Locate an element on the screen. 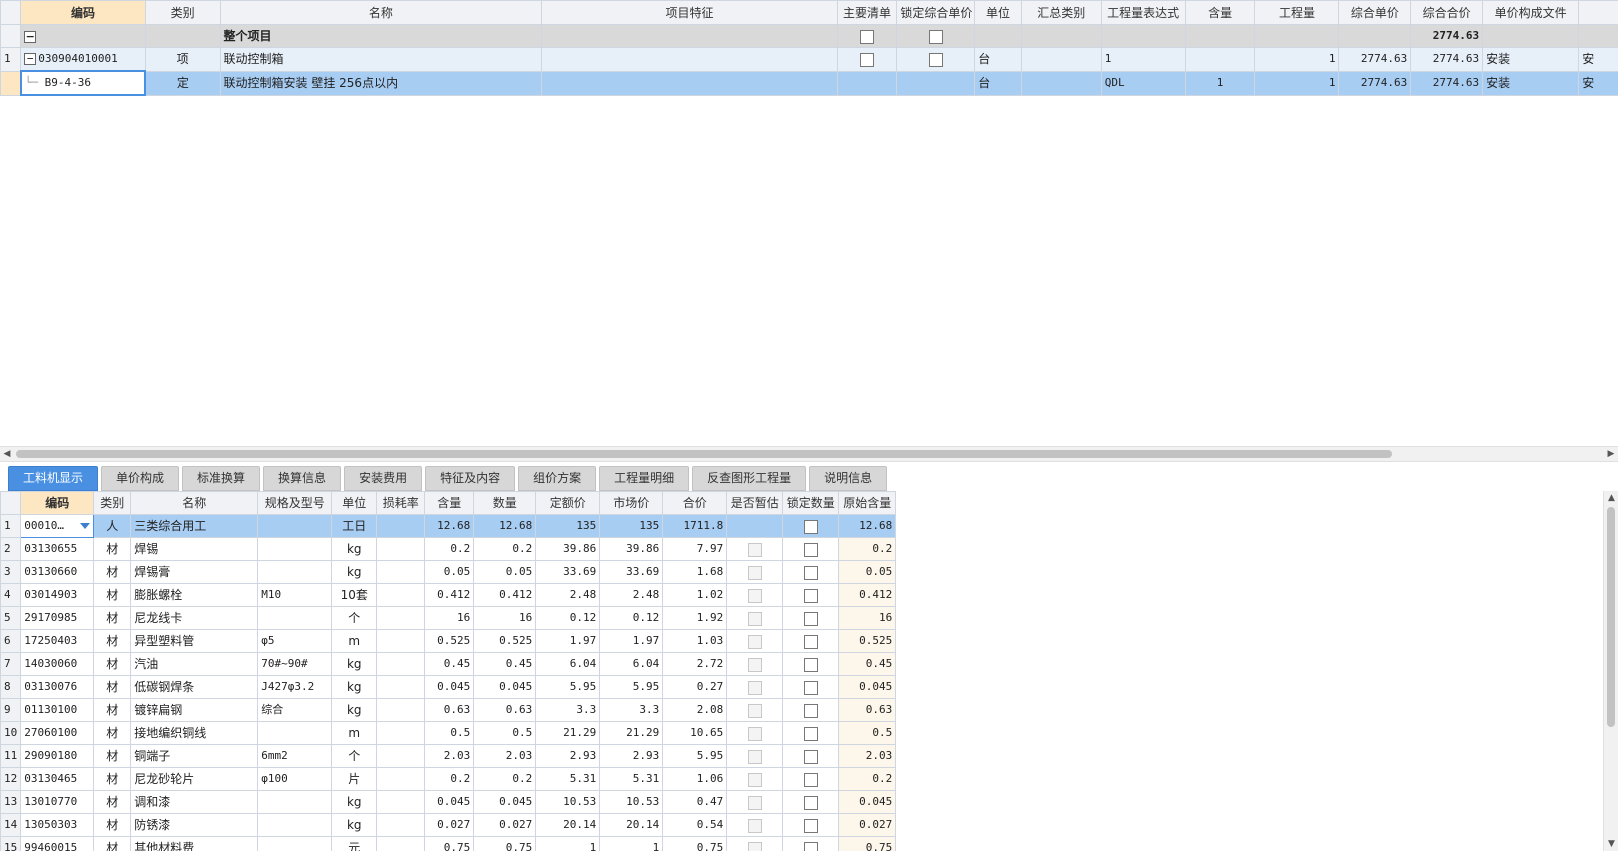 This screenshot has width=1618, height=851. resource-quota-price: 6.04 is located at coordinates (568, 664).